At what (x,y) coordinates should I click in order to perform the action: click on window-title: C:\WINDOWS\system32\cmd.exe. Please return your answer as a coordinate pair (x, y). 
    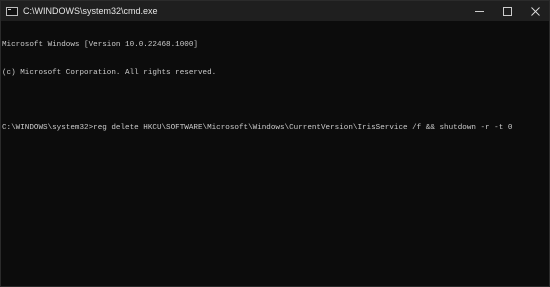
    Looking at the image, I should click on (90, 11).